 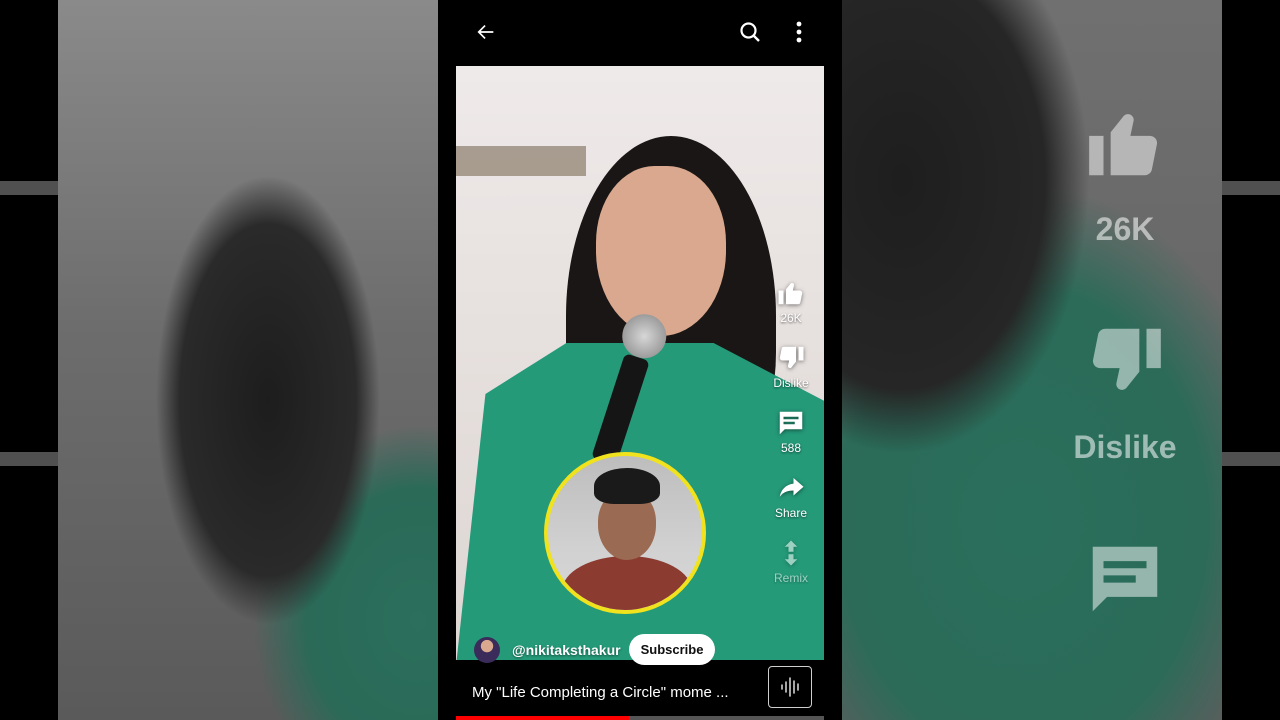 I want to click on sound-button, so click(x=790, y=687).